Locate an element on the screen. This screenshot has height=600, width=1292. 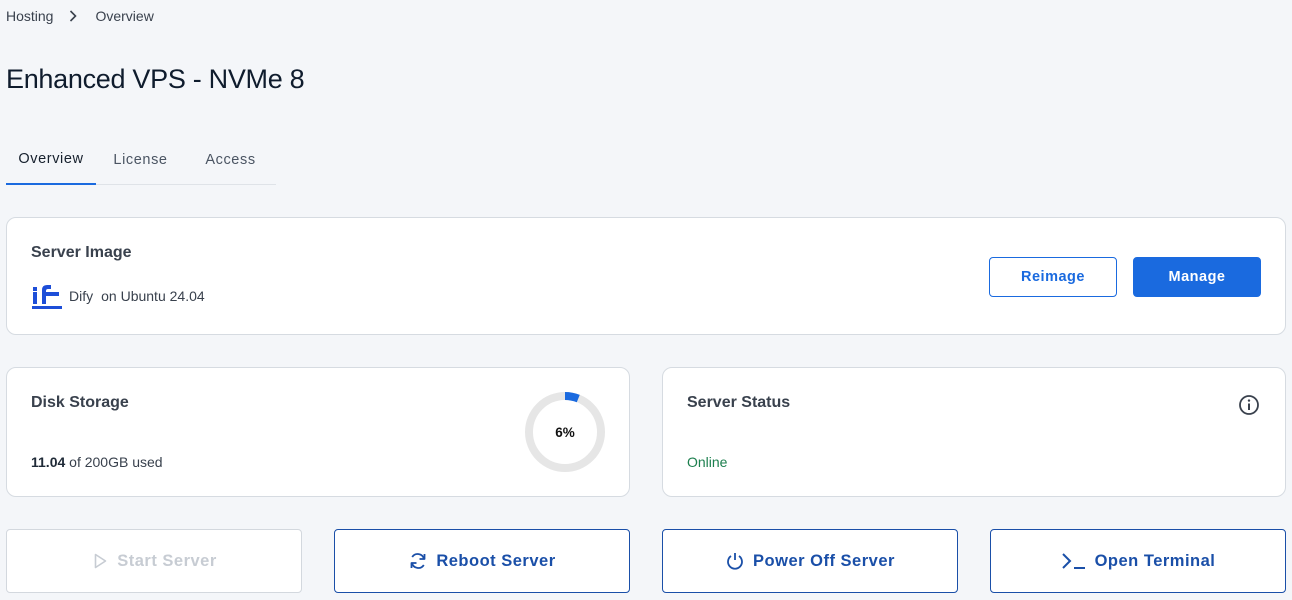
start-server-button: Start Server is located at coordinates (154, 561).